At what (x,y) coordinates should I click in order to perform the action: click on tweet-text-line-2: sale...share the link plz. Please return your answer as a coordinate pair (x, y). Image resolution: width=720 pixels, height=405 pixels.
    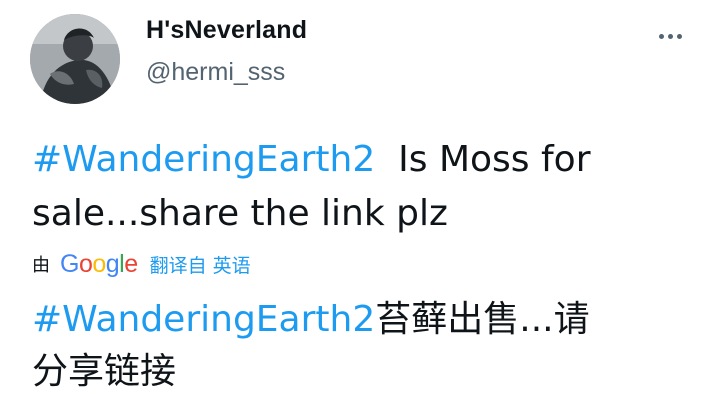
    Looking at the image, I should click on (240, 213).